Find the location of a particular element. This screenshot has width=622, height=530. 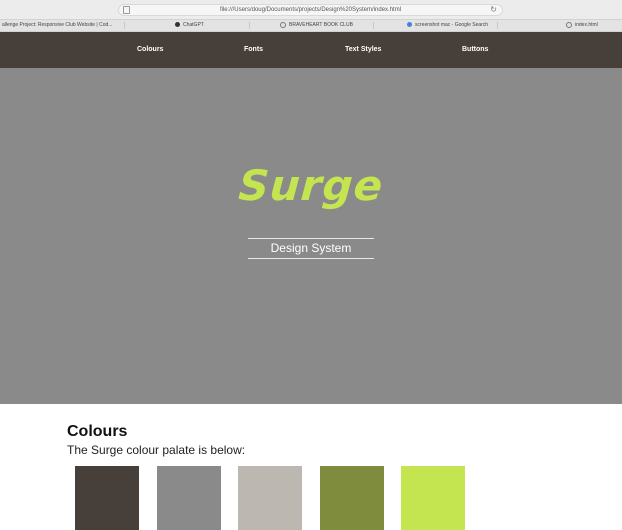

divider-top is located at coordinates (311, 238).